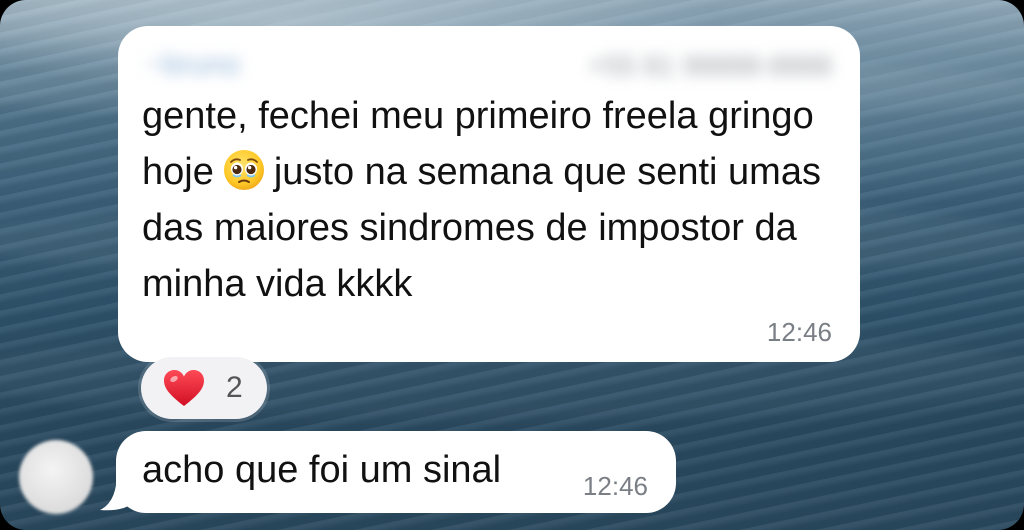 This screenshot has height=530, width=1024. Describe the element at coordinates (234, 387) in the screenshot. I see `reaction-count: 2` at that location.